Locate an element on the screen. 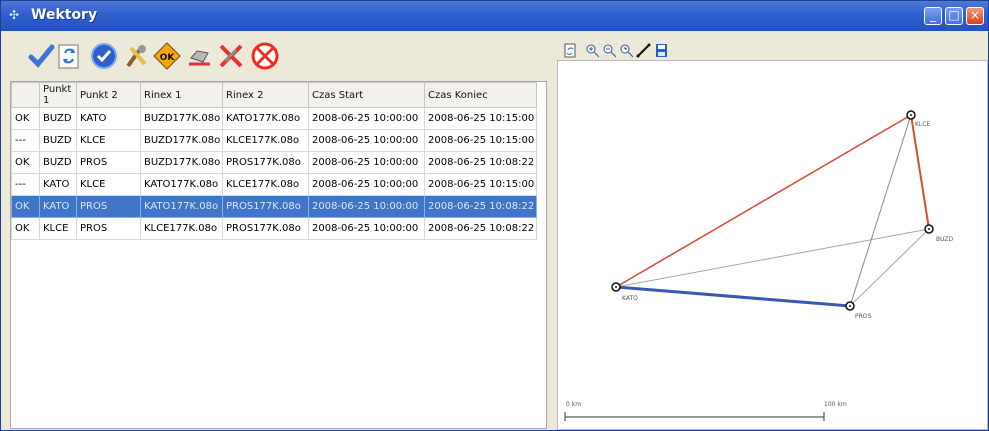  scale-left-label: 0 km is located at coordinates (573, 404).